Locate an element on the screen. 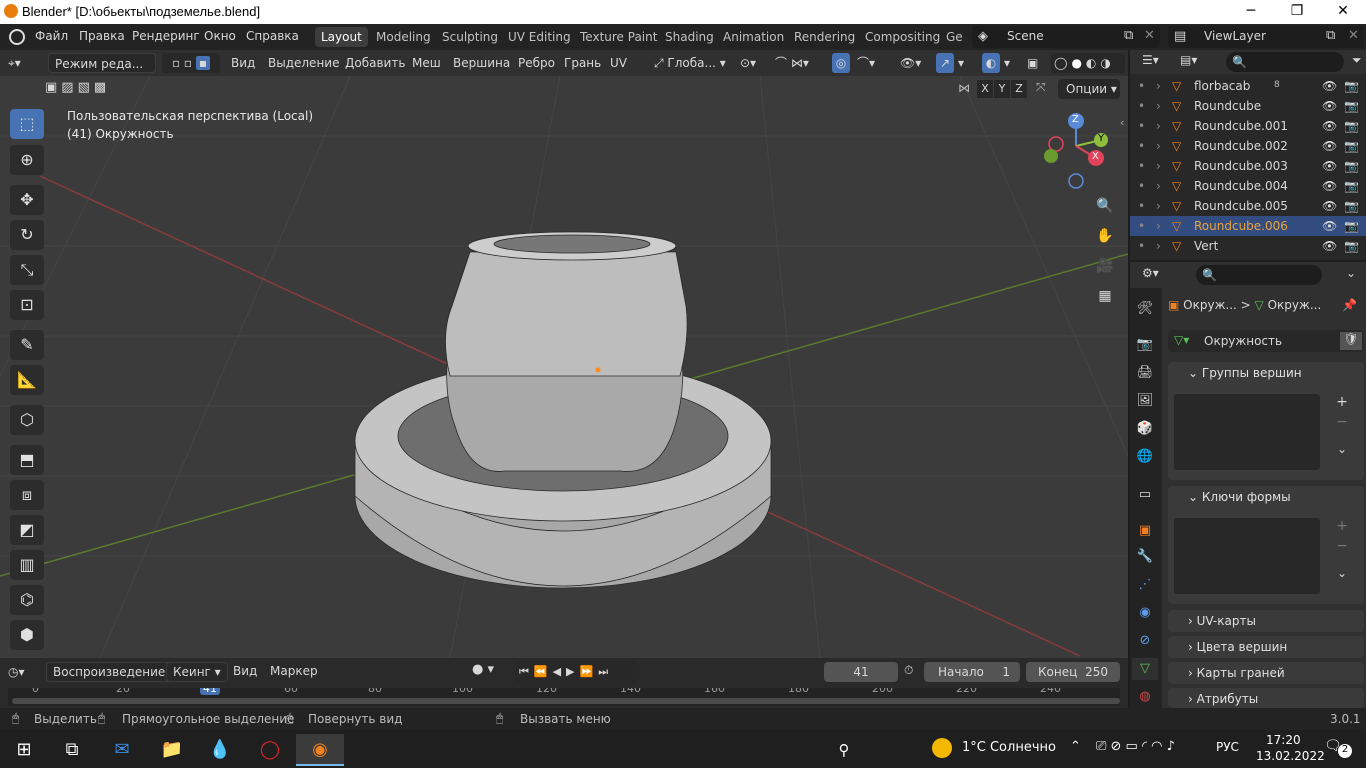 The image size is (1366, 768). snap-icon: ⌒ ⋈▾ is located at coordinates (792, 63).